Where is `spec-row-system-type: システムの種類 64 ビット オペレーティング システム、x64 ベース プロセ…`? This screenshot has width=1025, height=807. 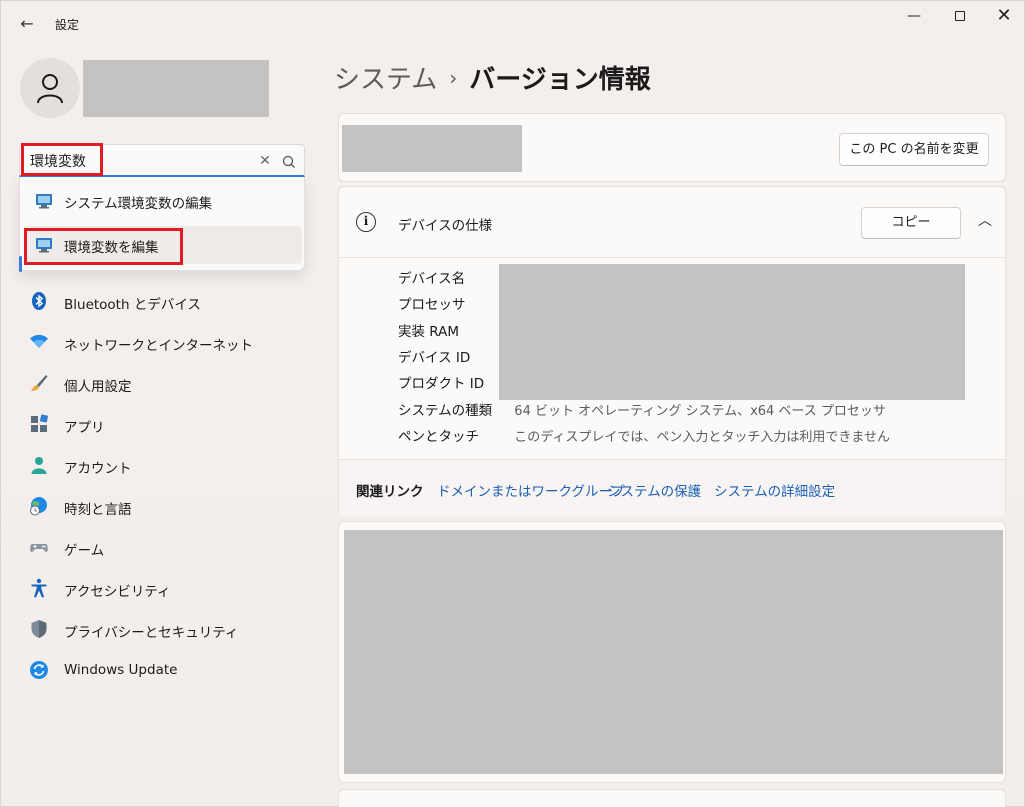 spec-row-system-type: システムの種類 64 ビット オペレーティング システム、x64 ベース プロセ… is located at coordinates (642, 410).